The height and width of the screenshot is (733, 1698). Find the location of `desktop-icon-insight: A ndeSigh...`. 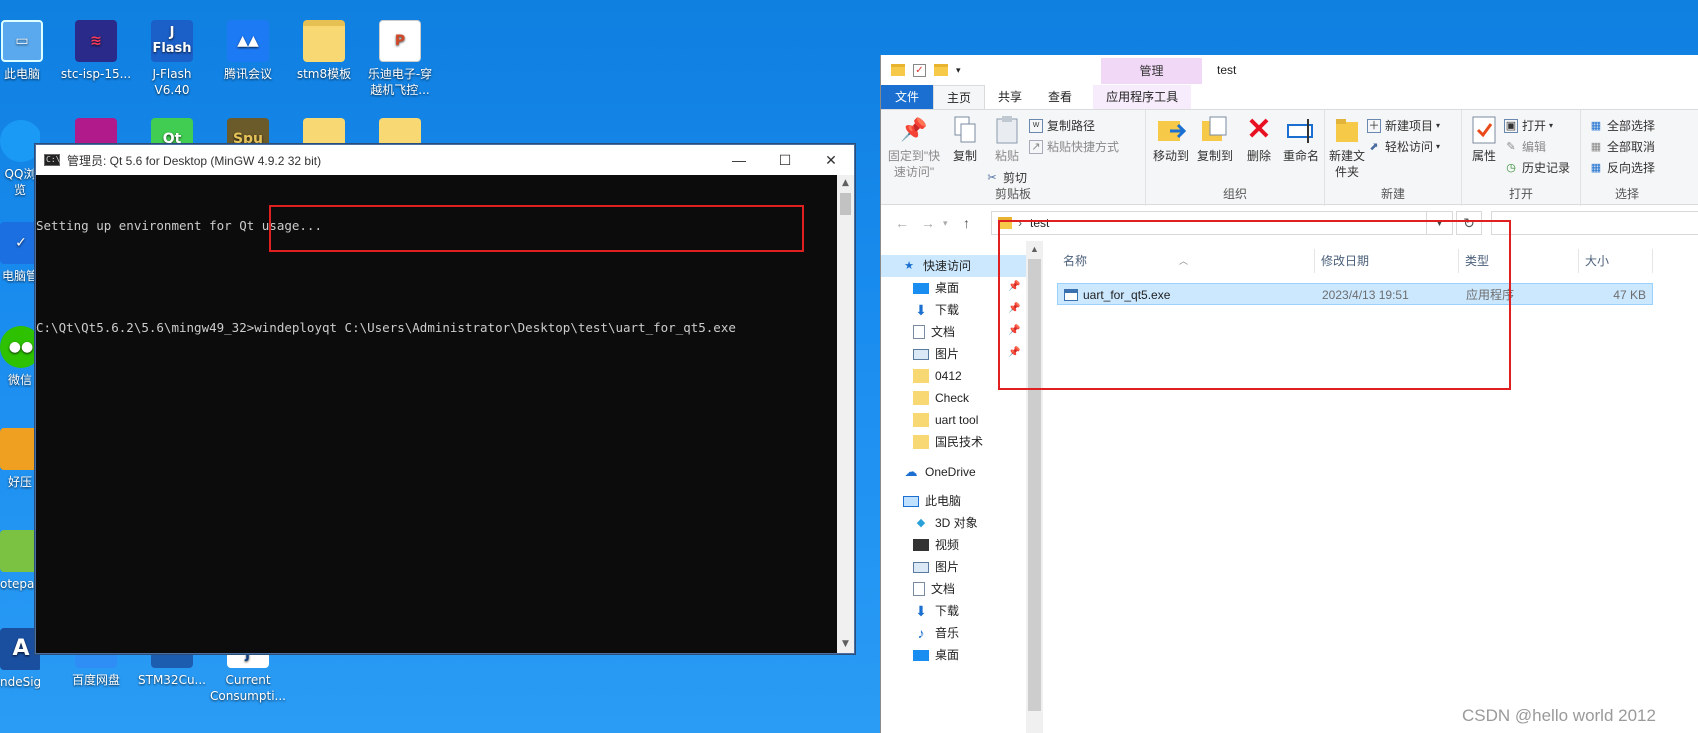

desktop-icon-insight: A ndeSigh... is located at coordinates (20, 659).